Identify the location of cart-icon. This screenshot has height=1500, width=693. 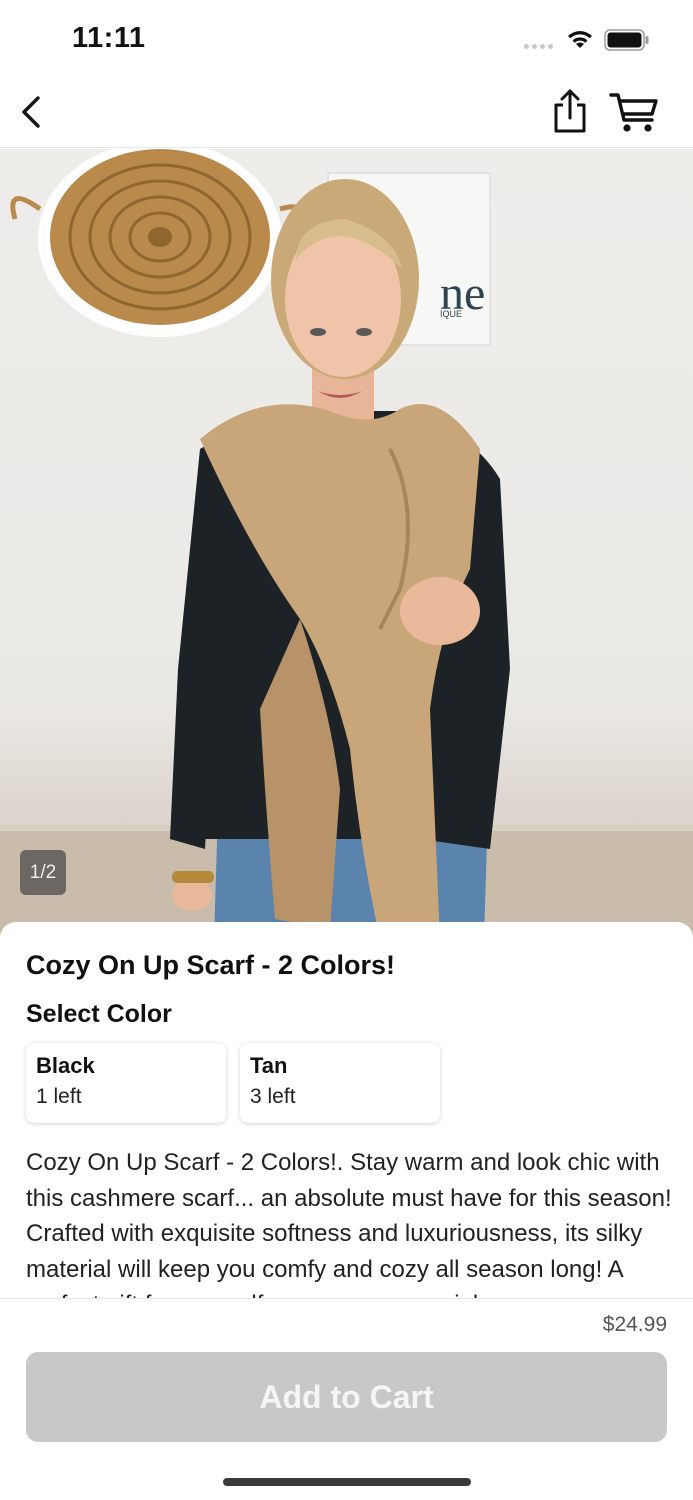
(633, 112).